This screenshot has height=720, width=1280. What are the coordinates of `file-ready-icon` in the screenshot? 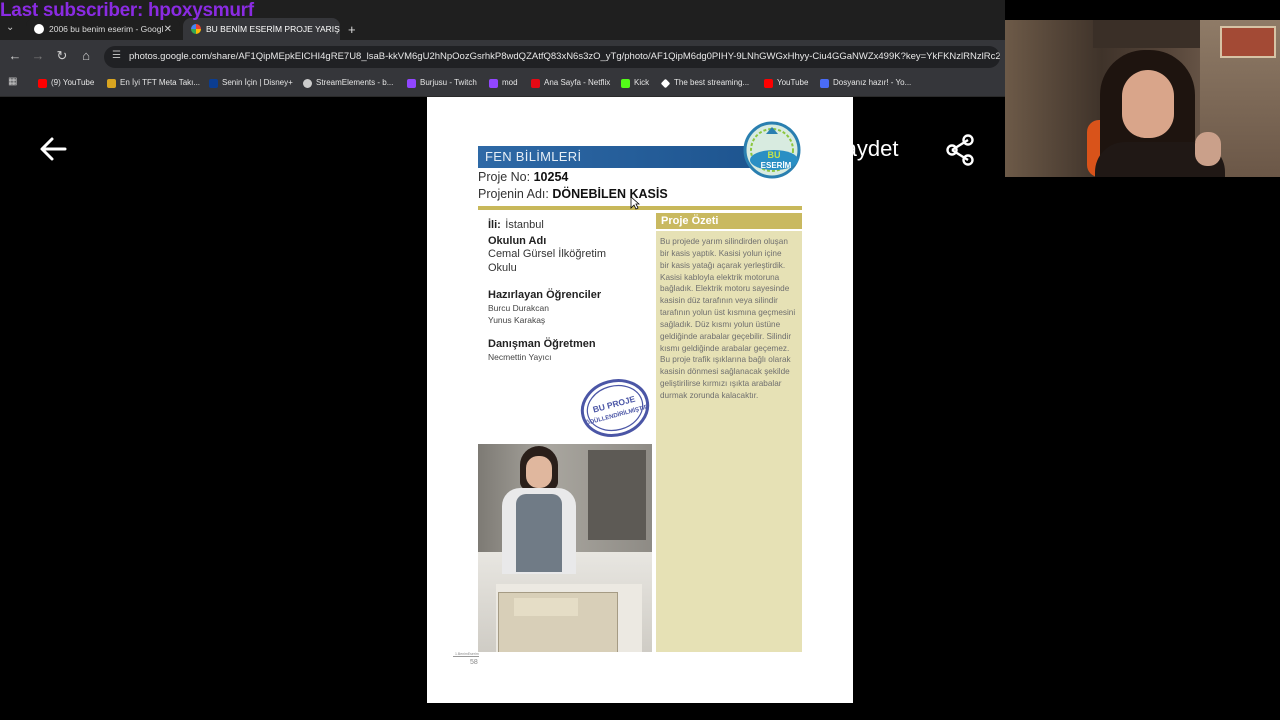 It's located at (824, 83).